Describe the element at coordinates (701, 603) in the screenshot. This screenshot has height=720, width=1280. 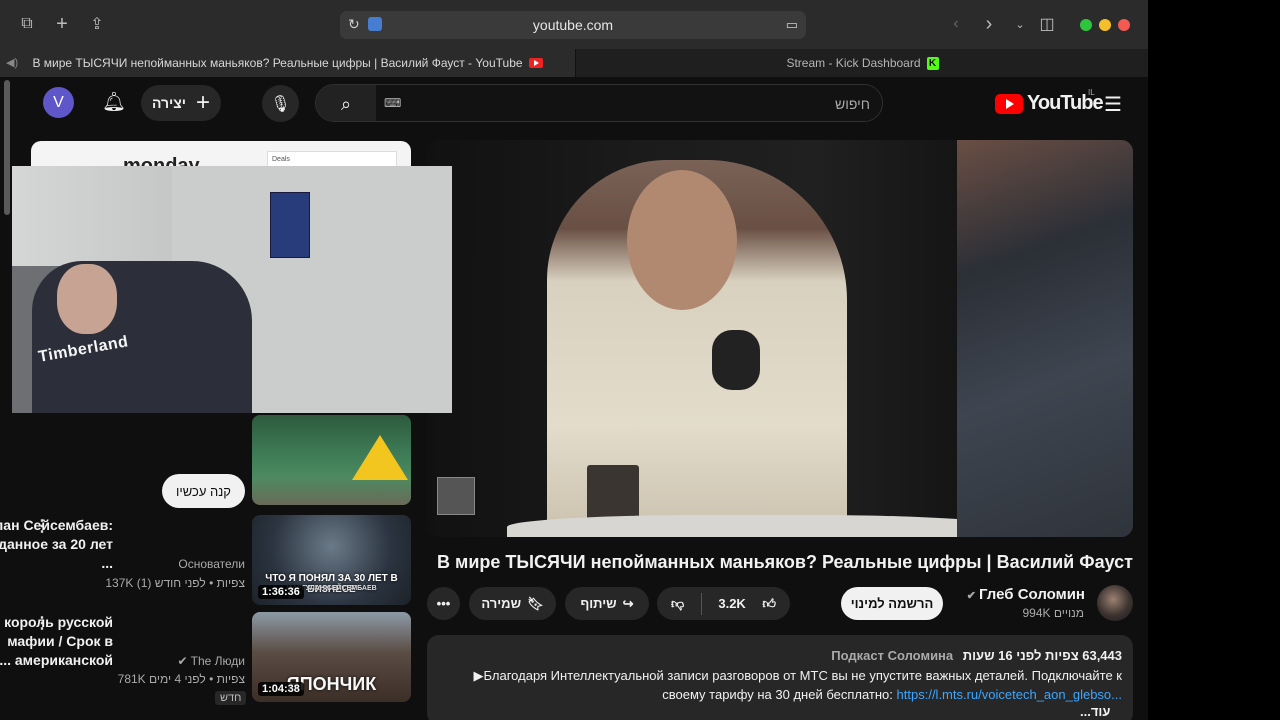
I see `like-divider` at that location.